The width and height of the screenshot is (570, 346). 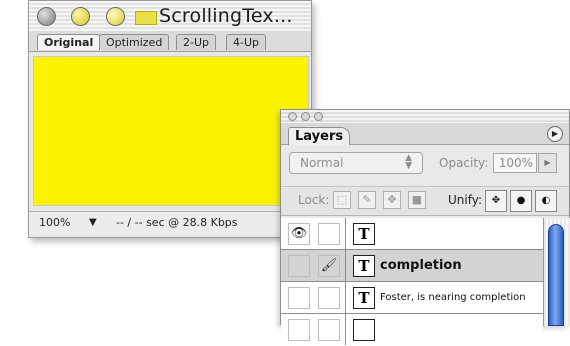 I want to click on unify-position-icon: ✥, so click(x=496, y=201).